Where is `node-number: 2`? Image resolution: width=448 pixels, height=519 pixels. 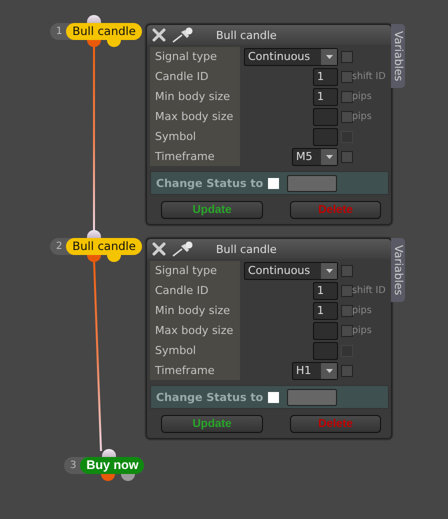 node-number: 2 is located at coordinates (59, 246).